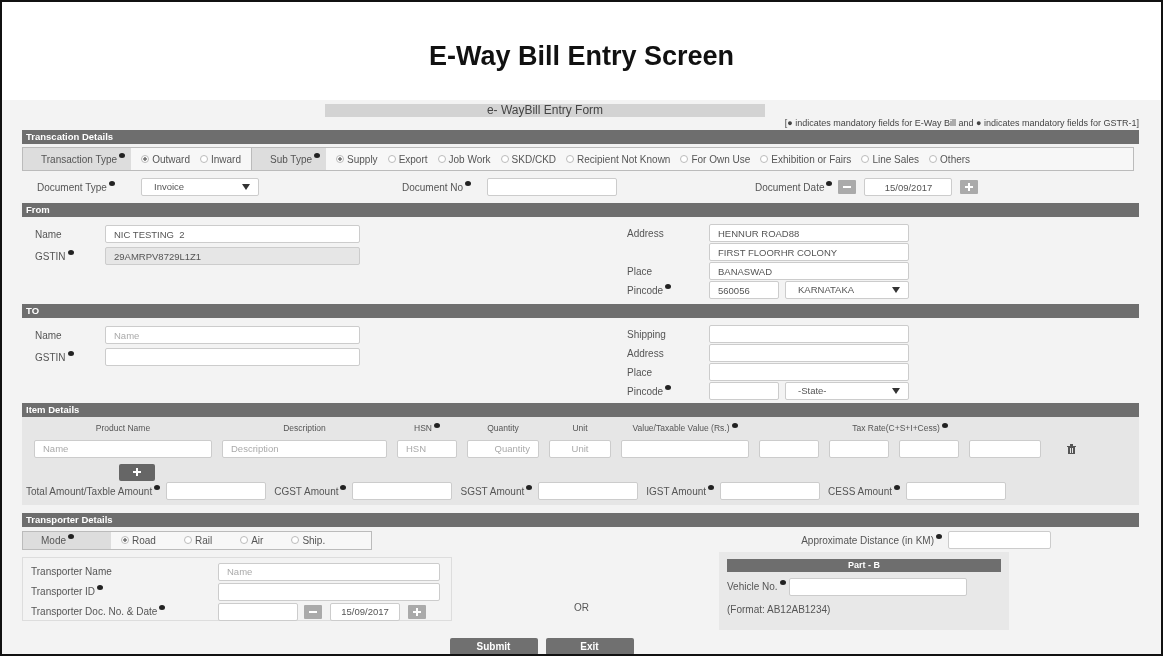 The image size is (1163, 656). Describe the element at coordinates (144, 540) in the screenshot. I see `radio-label: Road` at that location.